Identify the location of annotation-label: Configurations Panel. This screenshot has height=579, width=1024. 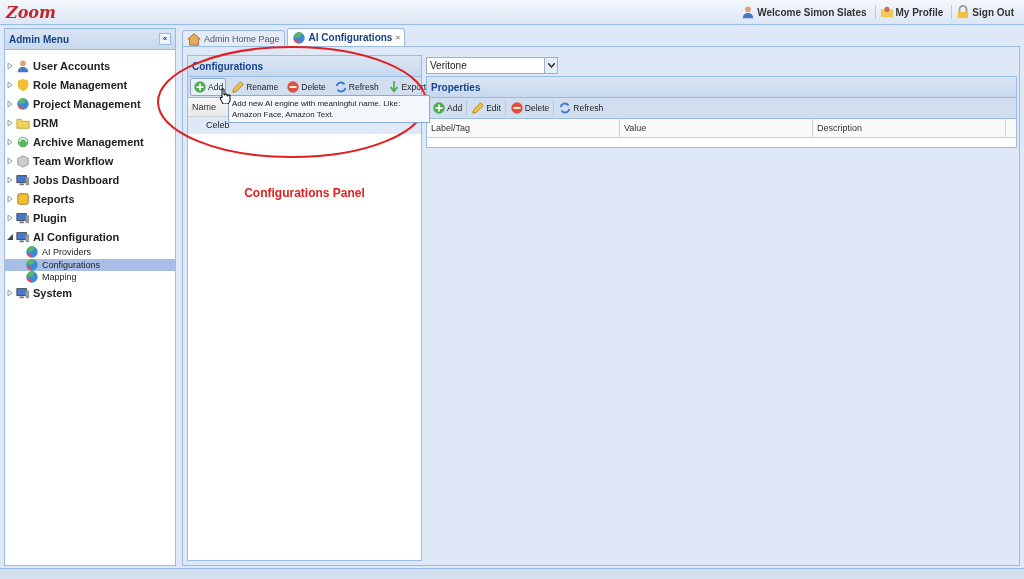
(304, 193).